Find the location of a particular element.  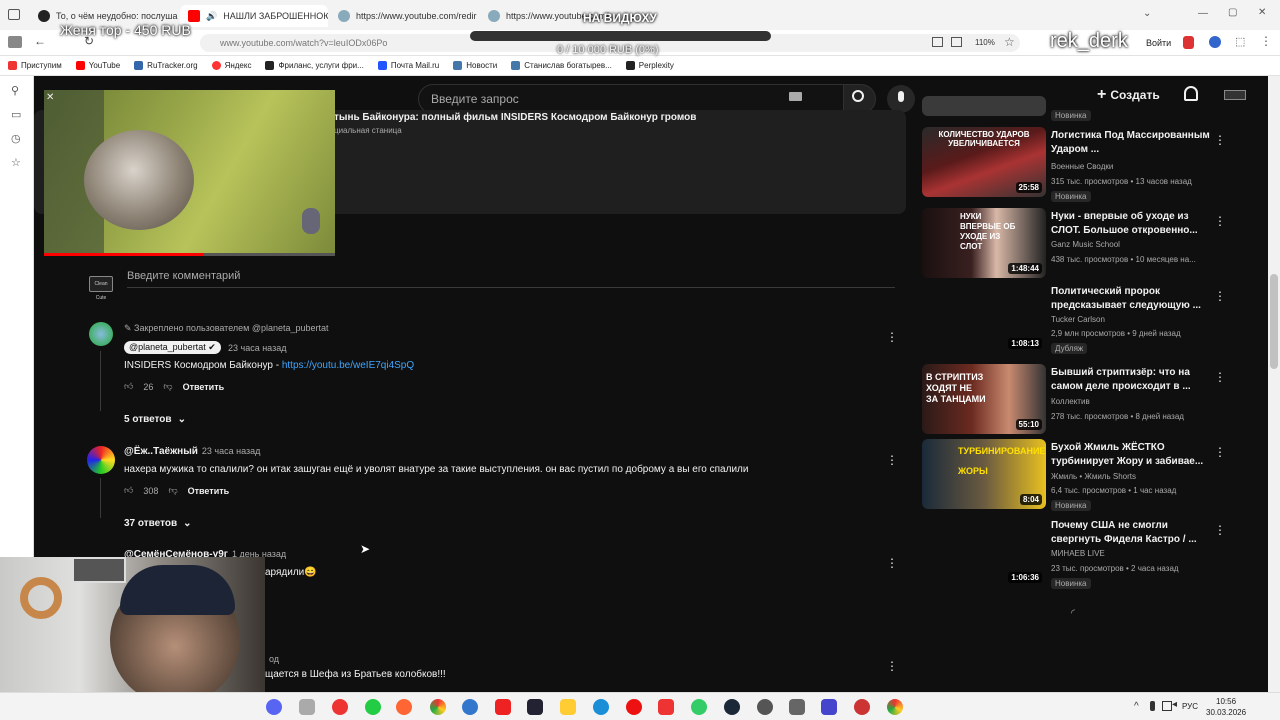

tabs-icon: ▭ is located at coordinates (17, 114).